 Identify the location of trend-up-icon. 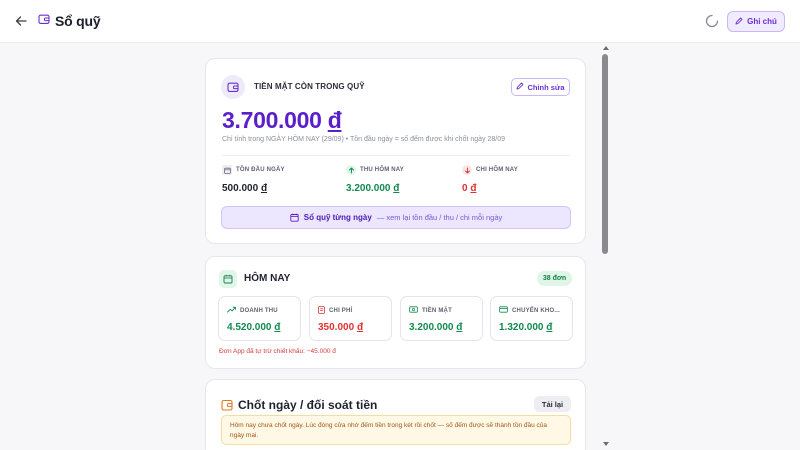
(231, 310).